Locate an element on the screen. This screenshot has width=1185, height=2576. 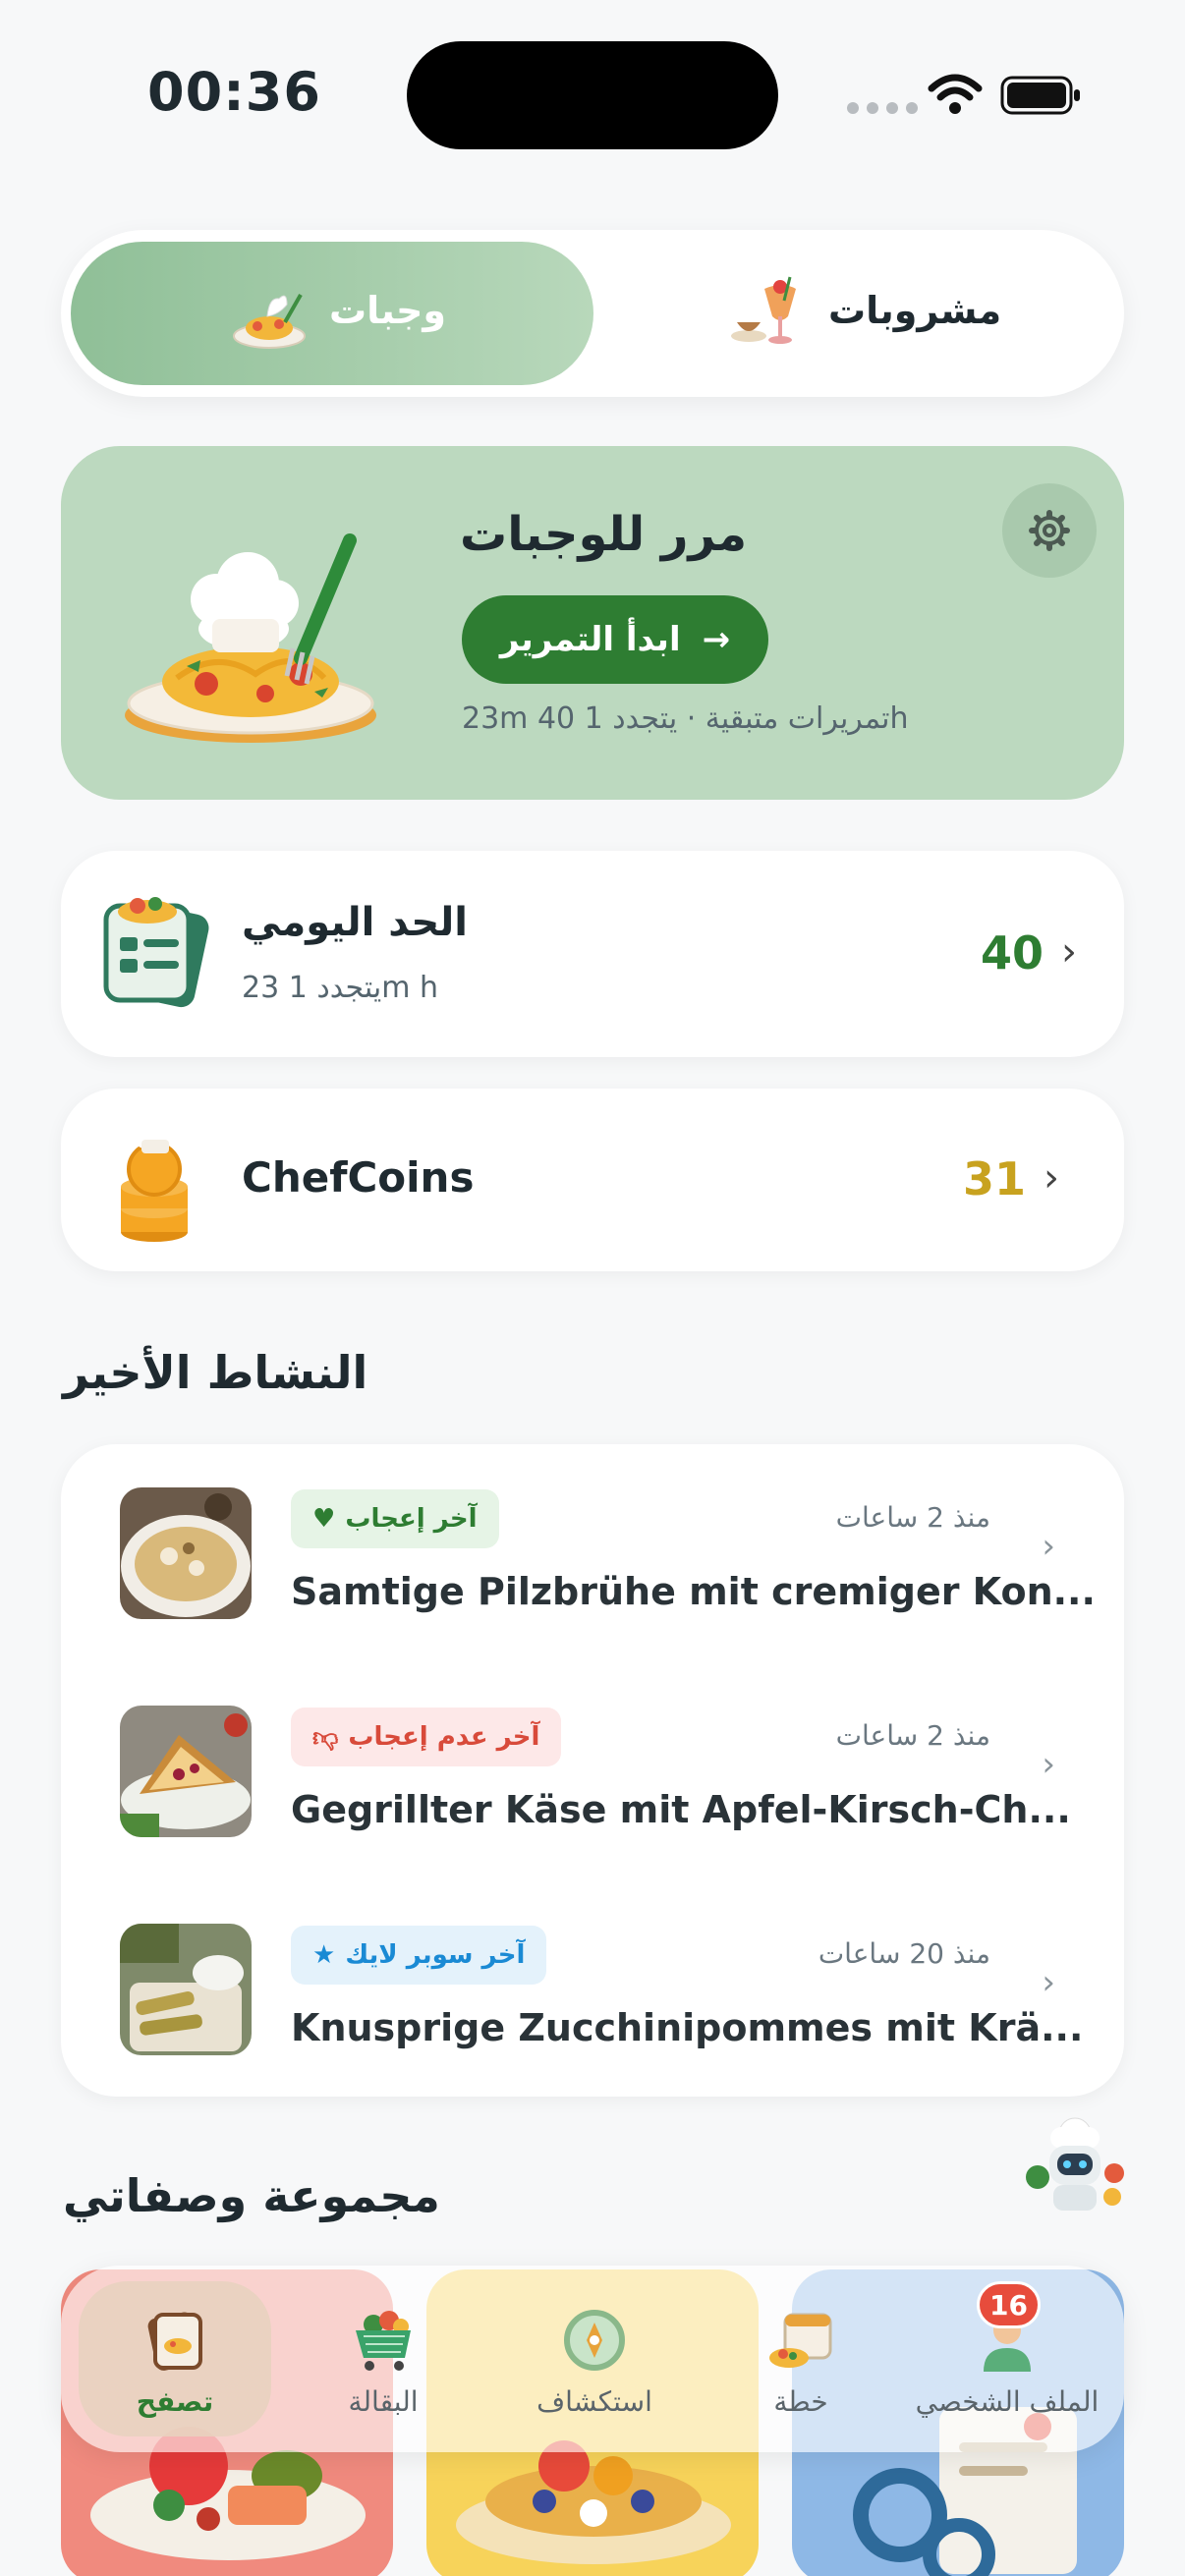
daily-limit-subtitle: يتجدد 1 23m h is located at coordinates (341, 988).